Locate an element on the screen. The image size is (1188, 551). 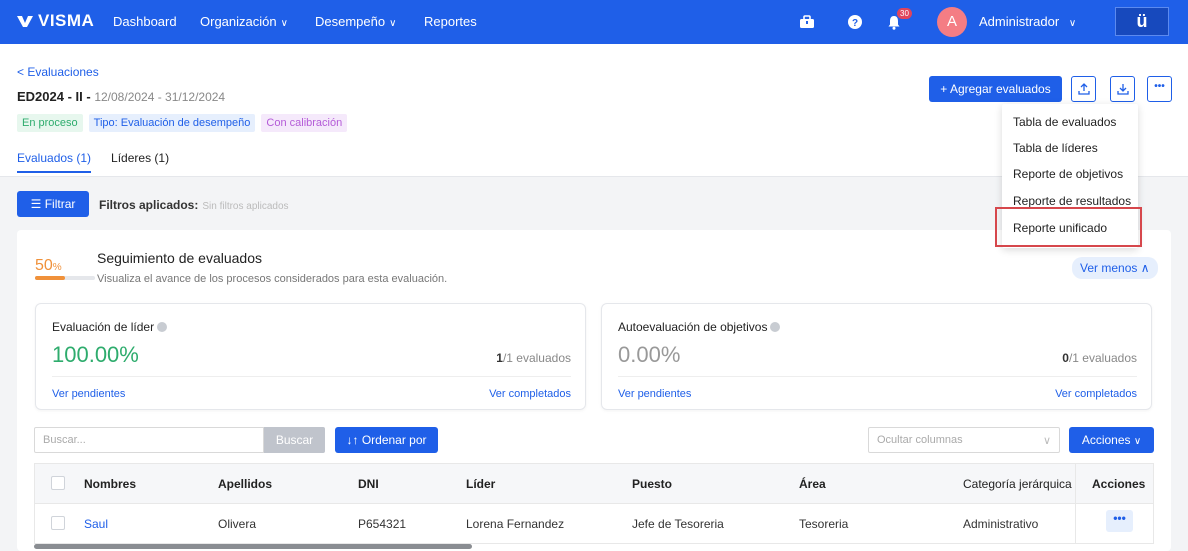
chevron-up-icon: ∧ is located at coordinates (1145, 268).